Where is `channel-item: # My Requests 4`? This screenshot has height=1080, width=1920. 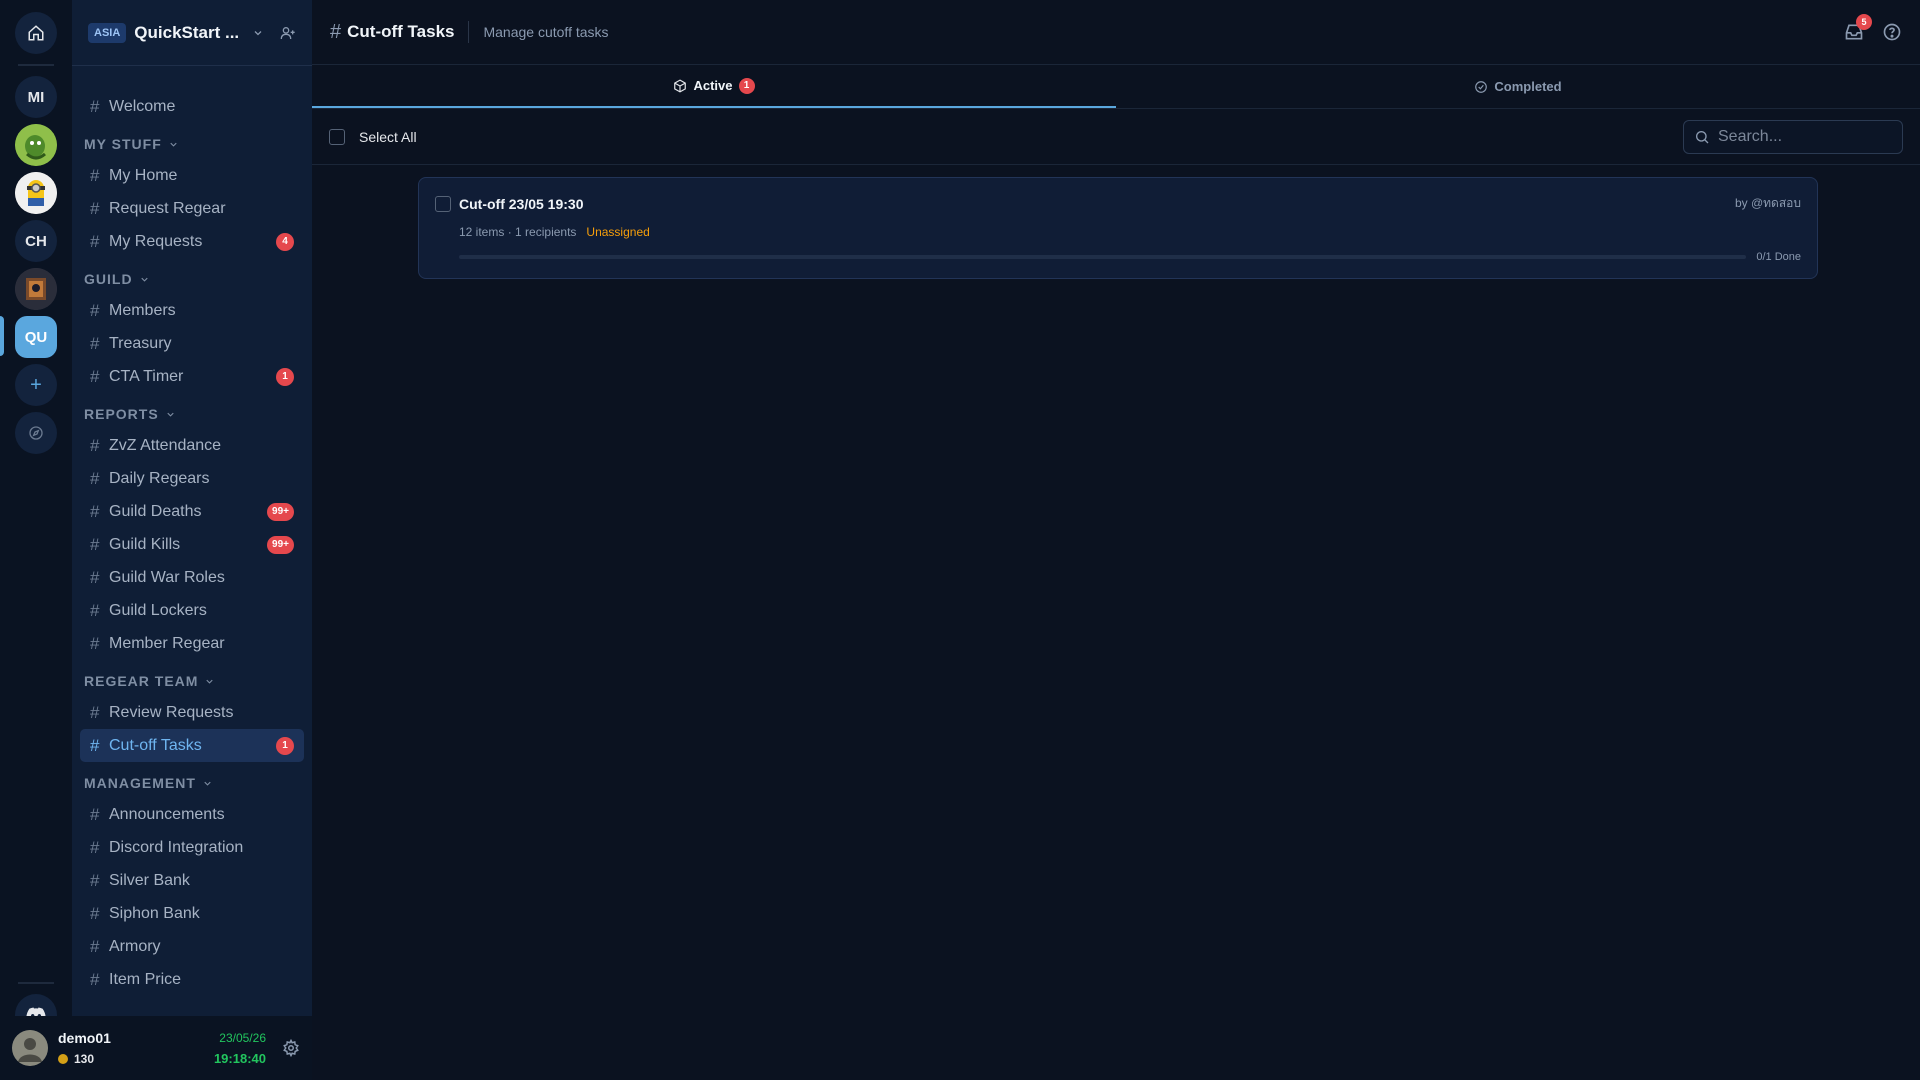
channel-item: # My Requests 4 is located at coordinates (192, 241).